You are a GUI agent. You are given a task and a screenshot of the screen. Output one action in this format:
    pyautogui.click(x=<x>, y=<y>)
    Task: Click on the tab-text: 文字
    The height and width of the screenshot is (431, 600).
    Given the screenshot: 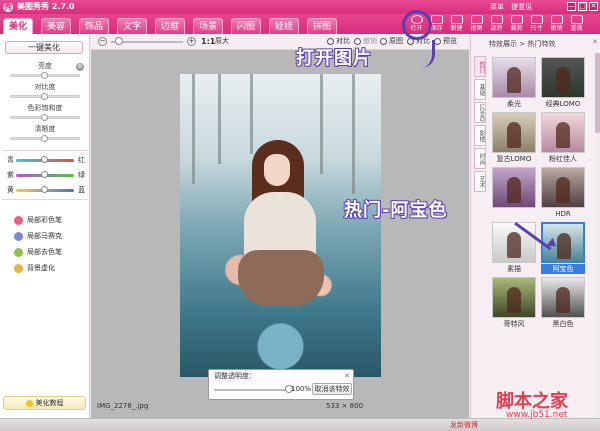 What is the action you would take?
    pyautogui.click(x=132, y=26)
    